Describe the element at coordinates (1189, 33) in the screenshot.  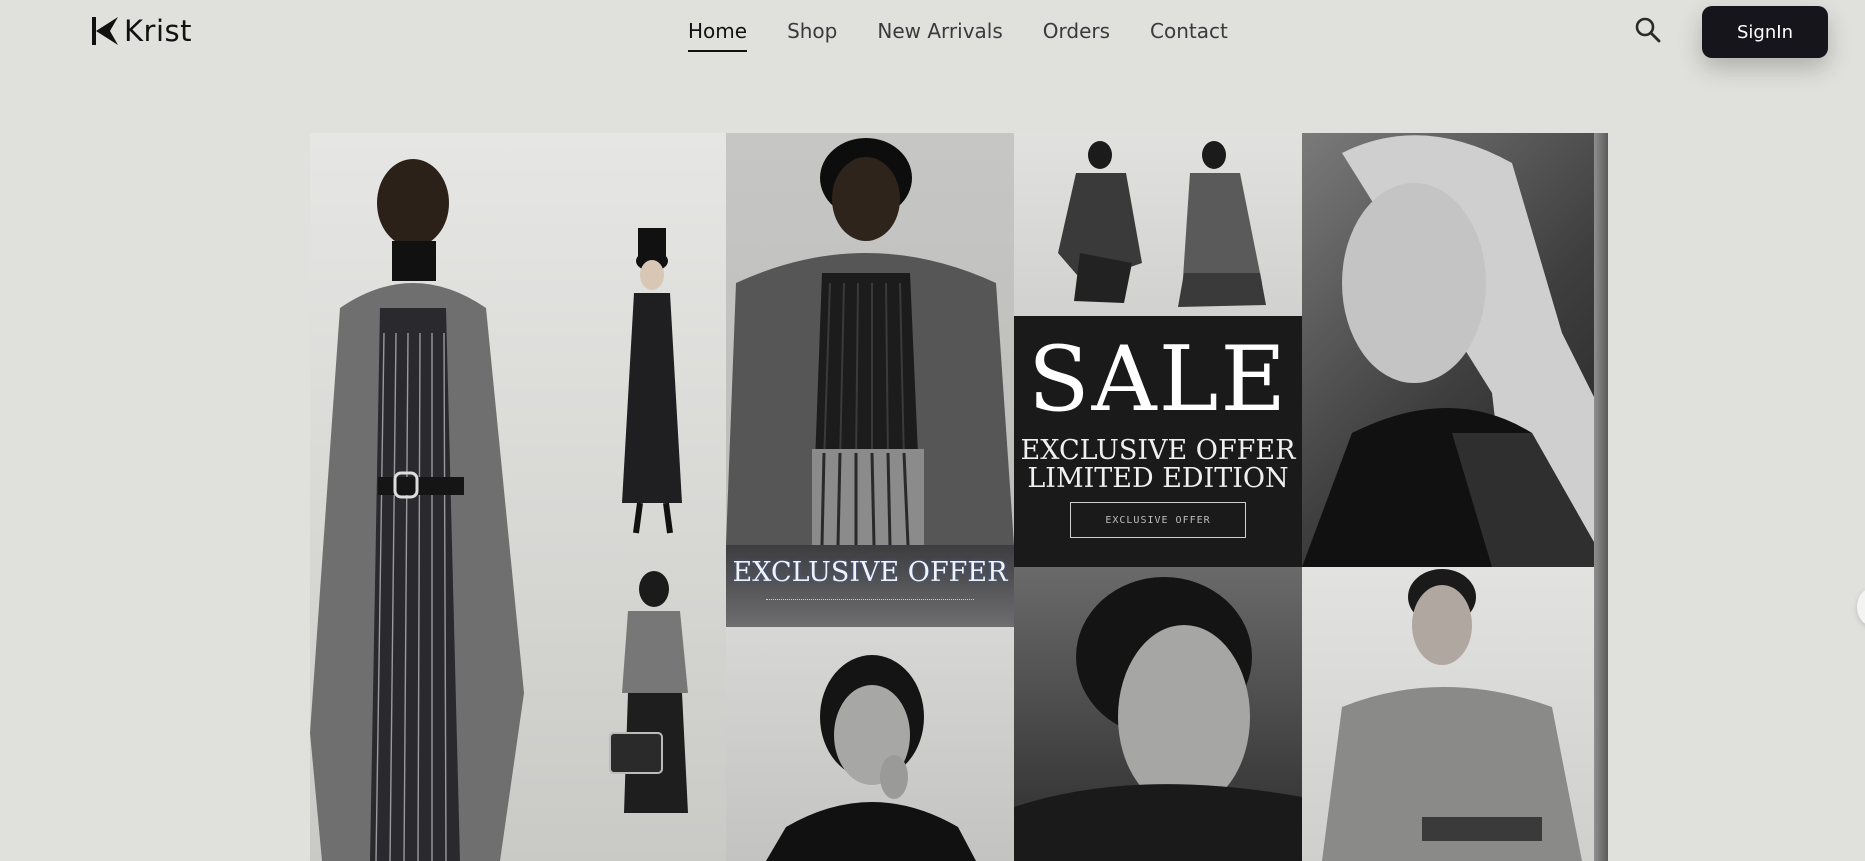
I see `nav-contact: Contact` at that location.